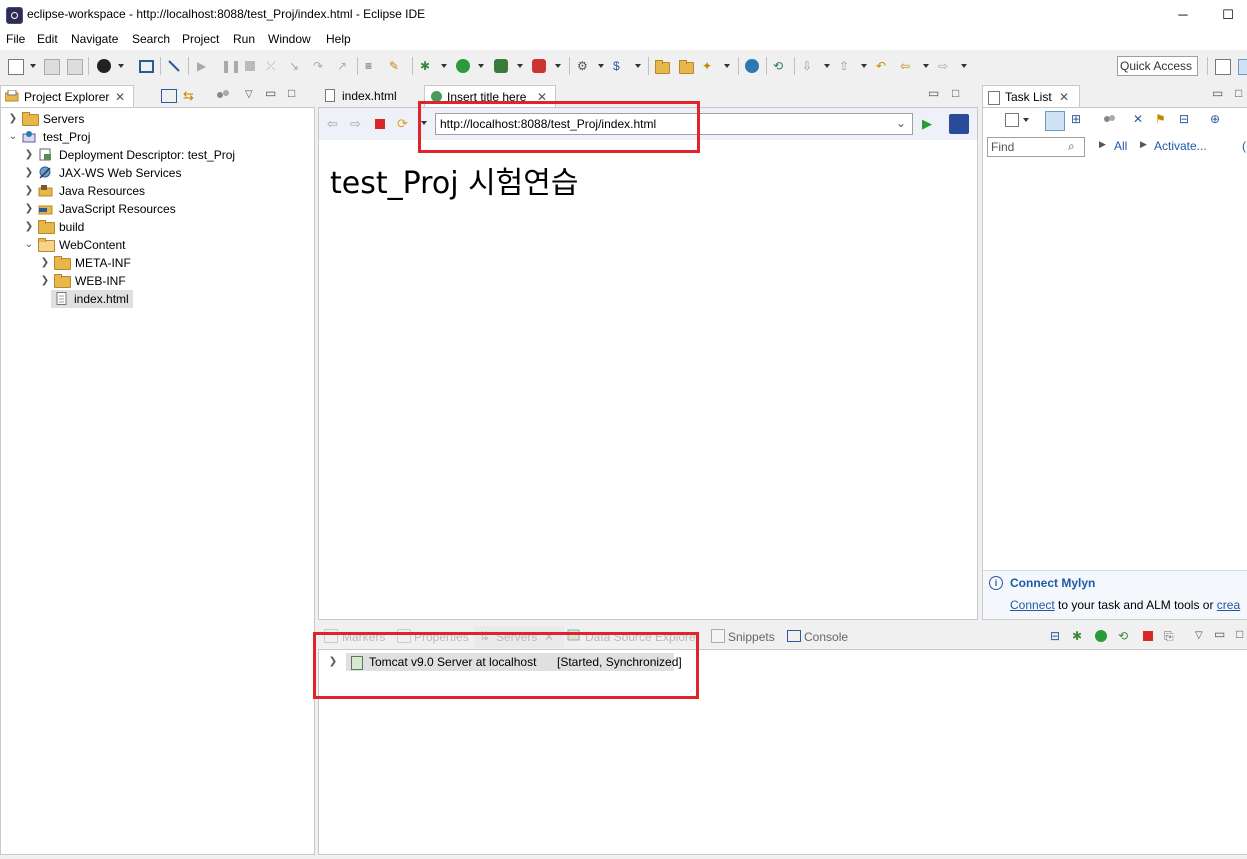 This screenshot has width=1247, height=859. I want to click on browser-stop-icon, so click(380, 124).